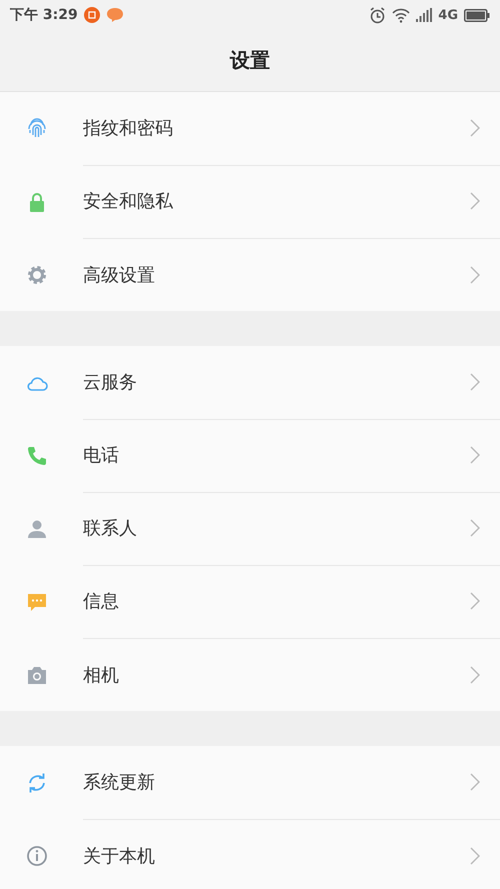  Describe the element at coordinates (448, 15) in the screenshot. I see `network-type: 4G` at that location.